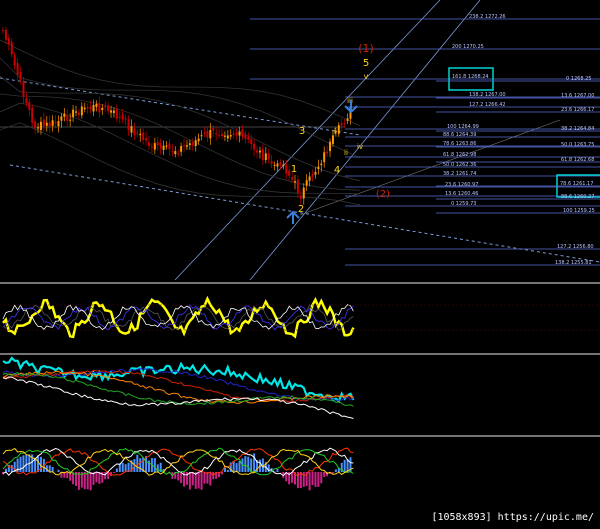 The height and width of the screenshot is (529, 600). Describe the element at coordinates (487, 105) in the screenshot. I see `fib-level-label: 127.2 1266.42` at that location.